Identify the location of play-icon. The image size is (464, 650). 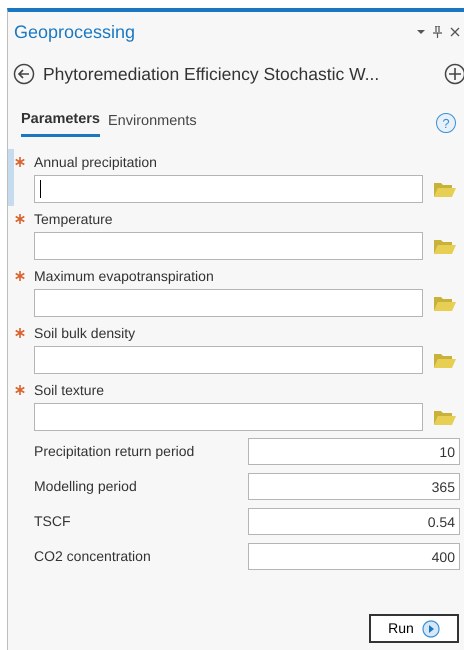
(431, 629).